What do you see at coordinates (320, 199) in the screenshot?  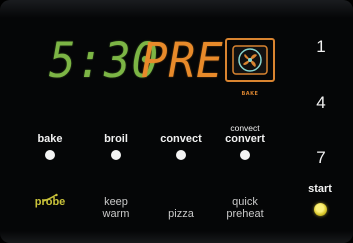 I see `start-button: start` at bounding box center [320, 199].